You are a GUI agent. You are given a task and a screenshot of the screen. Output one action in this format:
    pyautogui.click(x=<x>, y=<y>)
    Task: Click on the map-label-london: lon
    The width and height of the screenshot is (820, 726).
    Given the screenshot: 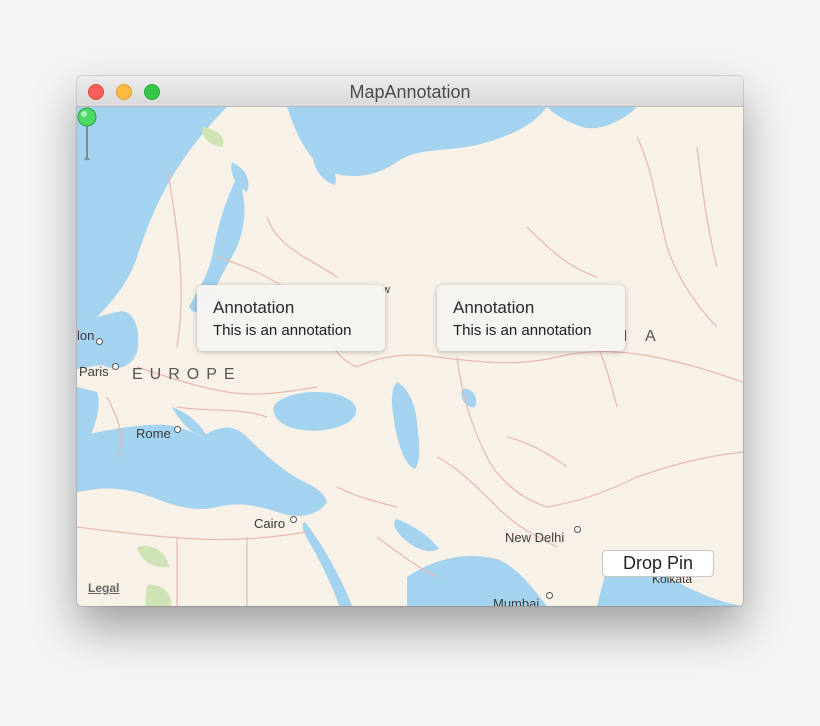 What is the action you would take?
    pyautogui.click(x=86, y=335)
    